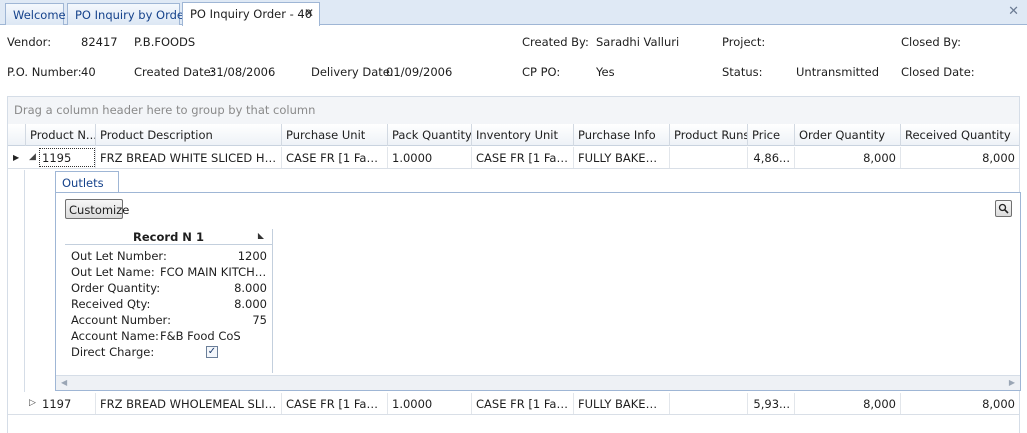 The height and width of the screenshot is (433, 1027). Describe the element at coordinates (771, 135) in the screenshot. I see `column-header-price: Price` at that location.